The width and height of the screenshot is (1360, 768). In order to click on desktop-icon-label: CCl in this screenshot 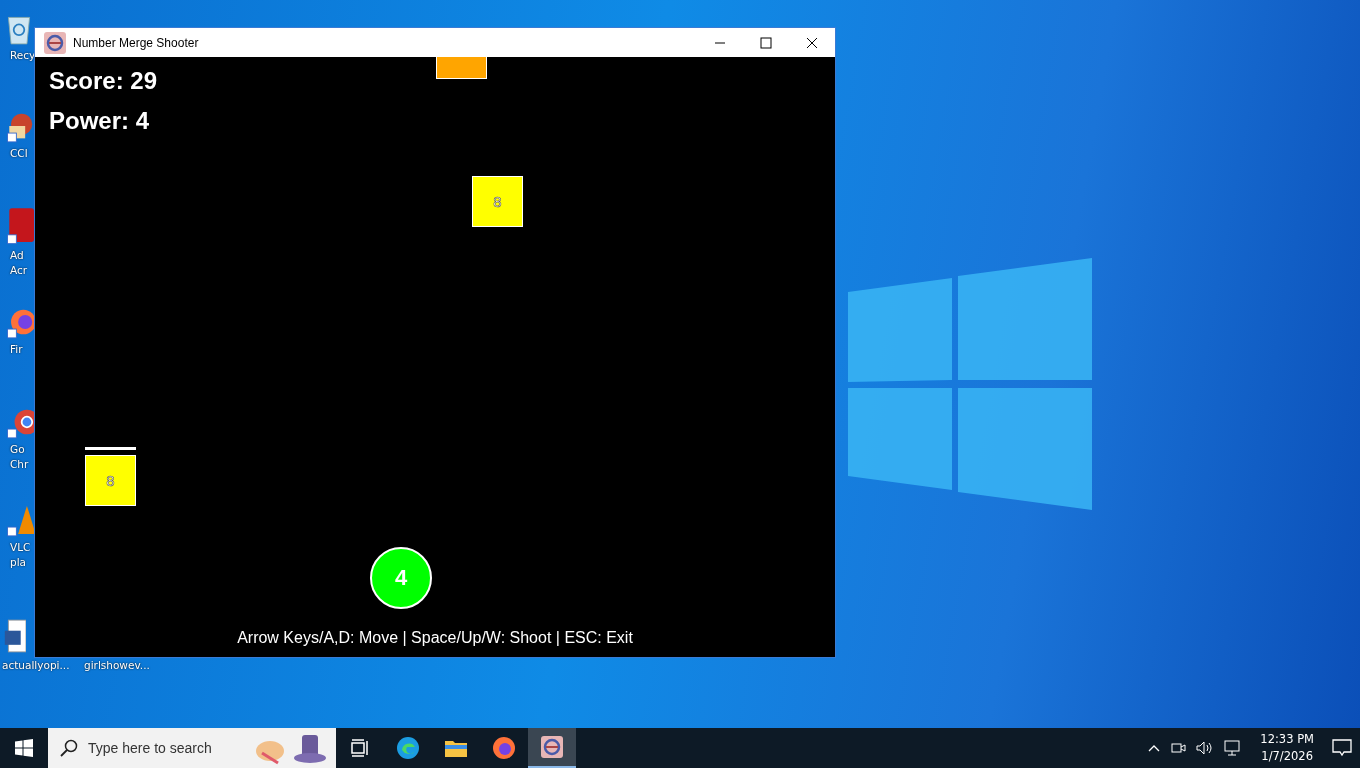, I will do `click(19, 153)`.